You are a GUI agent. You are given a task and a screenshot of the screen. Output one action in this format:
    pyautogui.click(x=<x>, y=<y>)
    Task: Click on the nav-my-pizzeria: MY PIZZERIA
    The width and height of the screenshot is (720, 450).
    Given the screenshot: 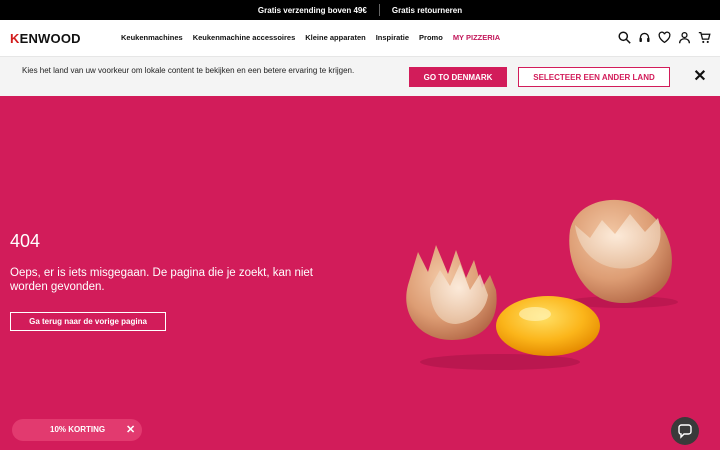 What is the action you would take?
    pyautogui.click(x=476, y=37)
    